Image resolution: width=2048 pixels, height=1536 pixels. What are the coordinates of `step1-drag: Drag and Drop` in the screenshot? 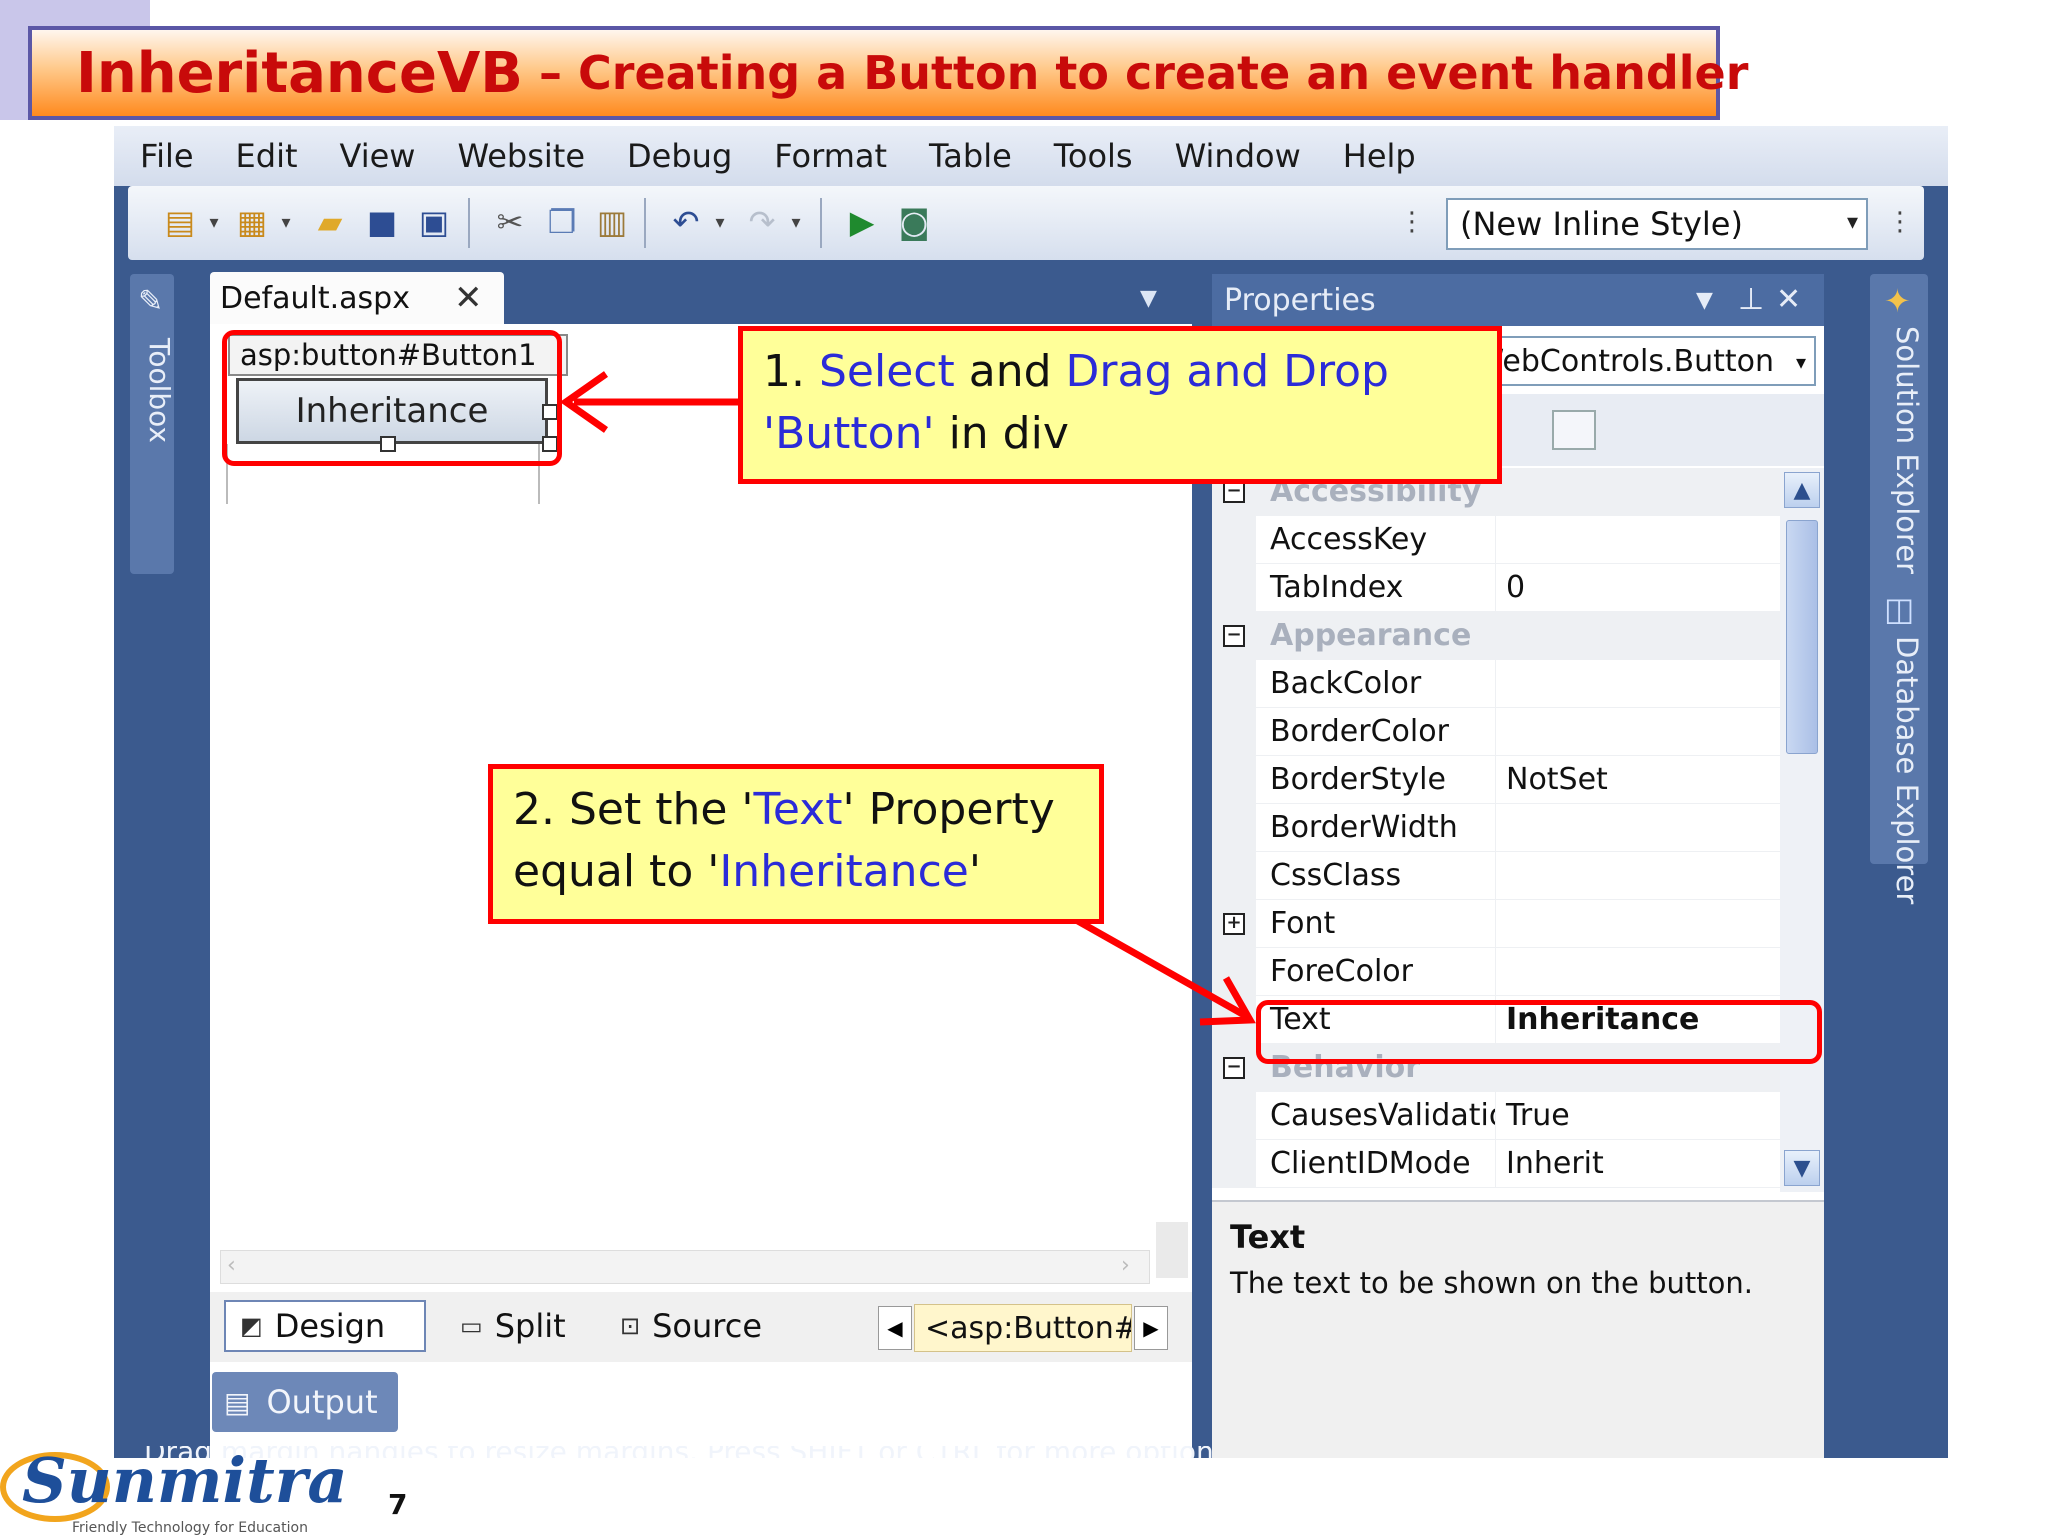 It's located at (1227, 371).